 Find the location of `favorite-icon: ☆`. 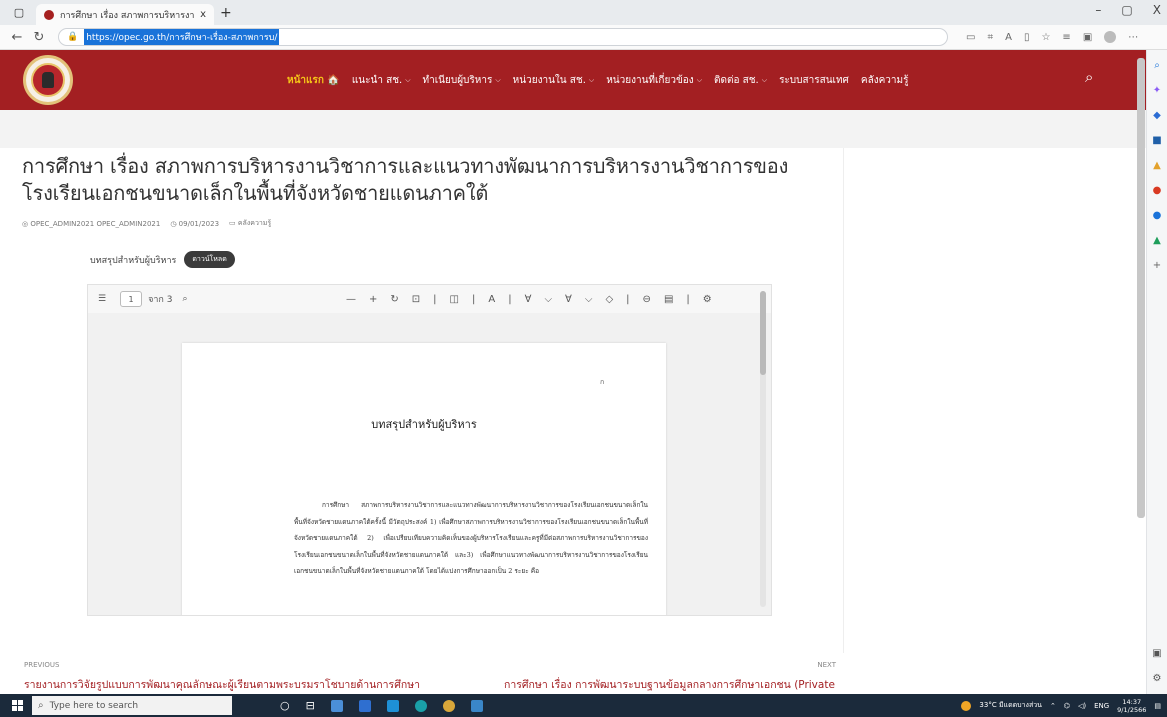

favorite-icon: ☆ is located at coordinates (1045, 37).